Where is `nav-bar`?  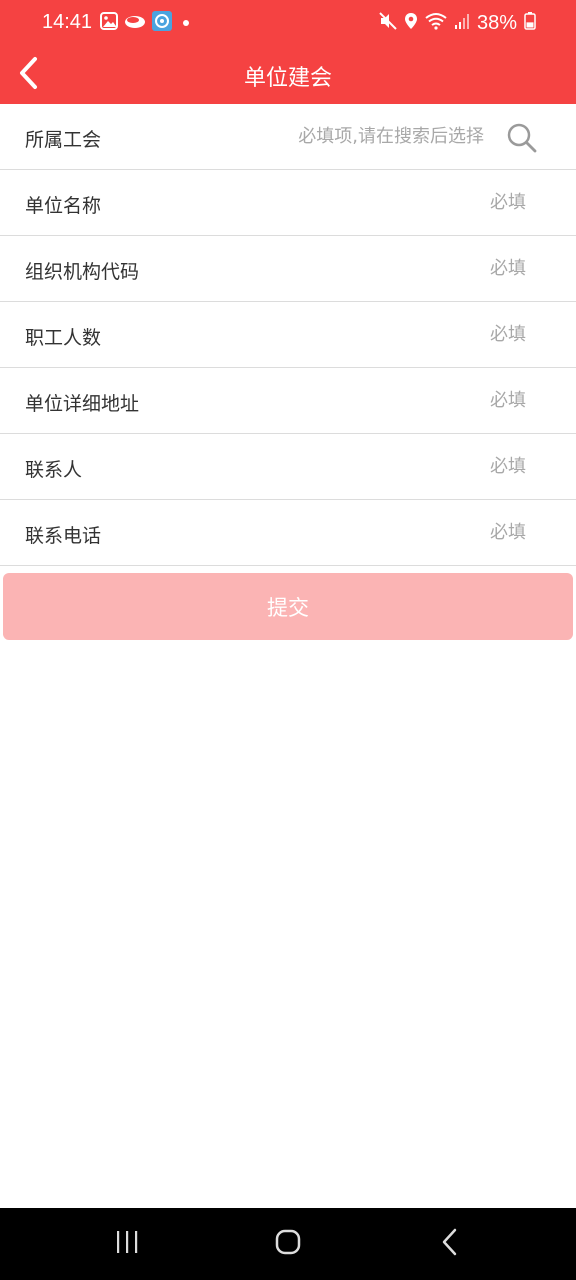
nav-bar is located at coordinates (288, 1244).